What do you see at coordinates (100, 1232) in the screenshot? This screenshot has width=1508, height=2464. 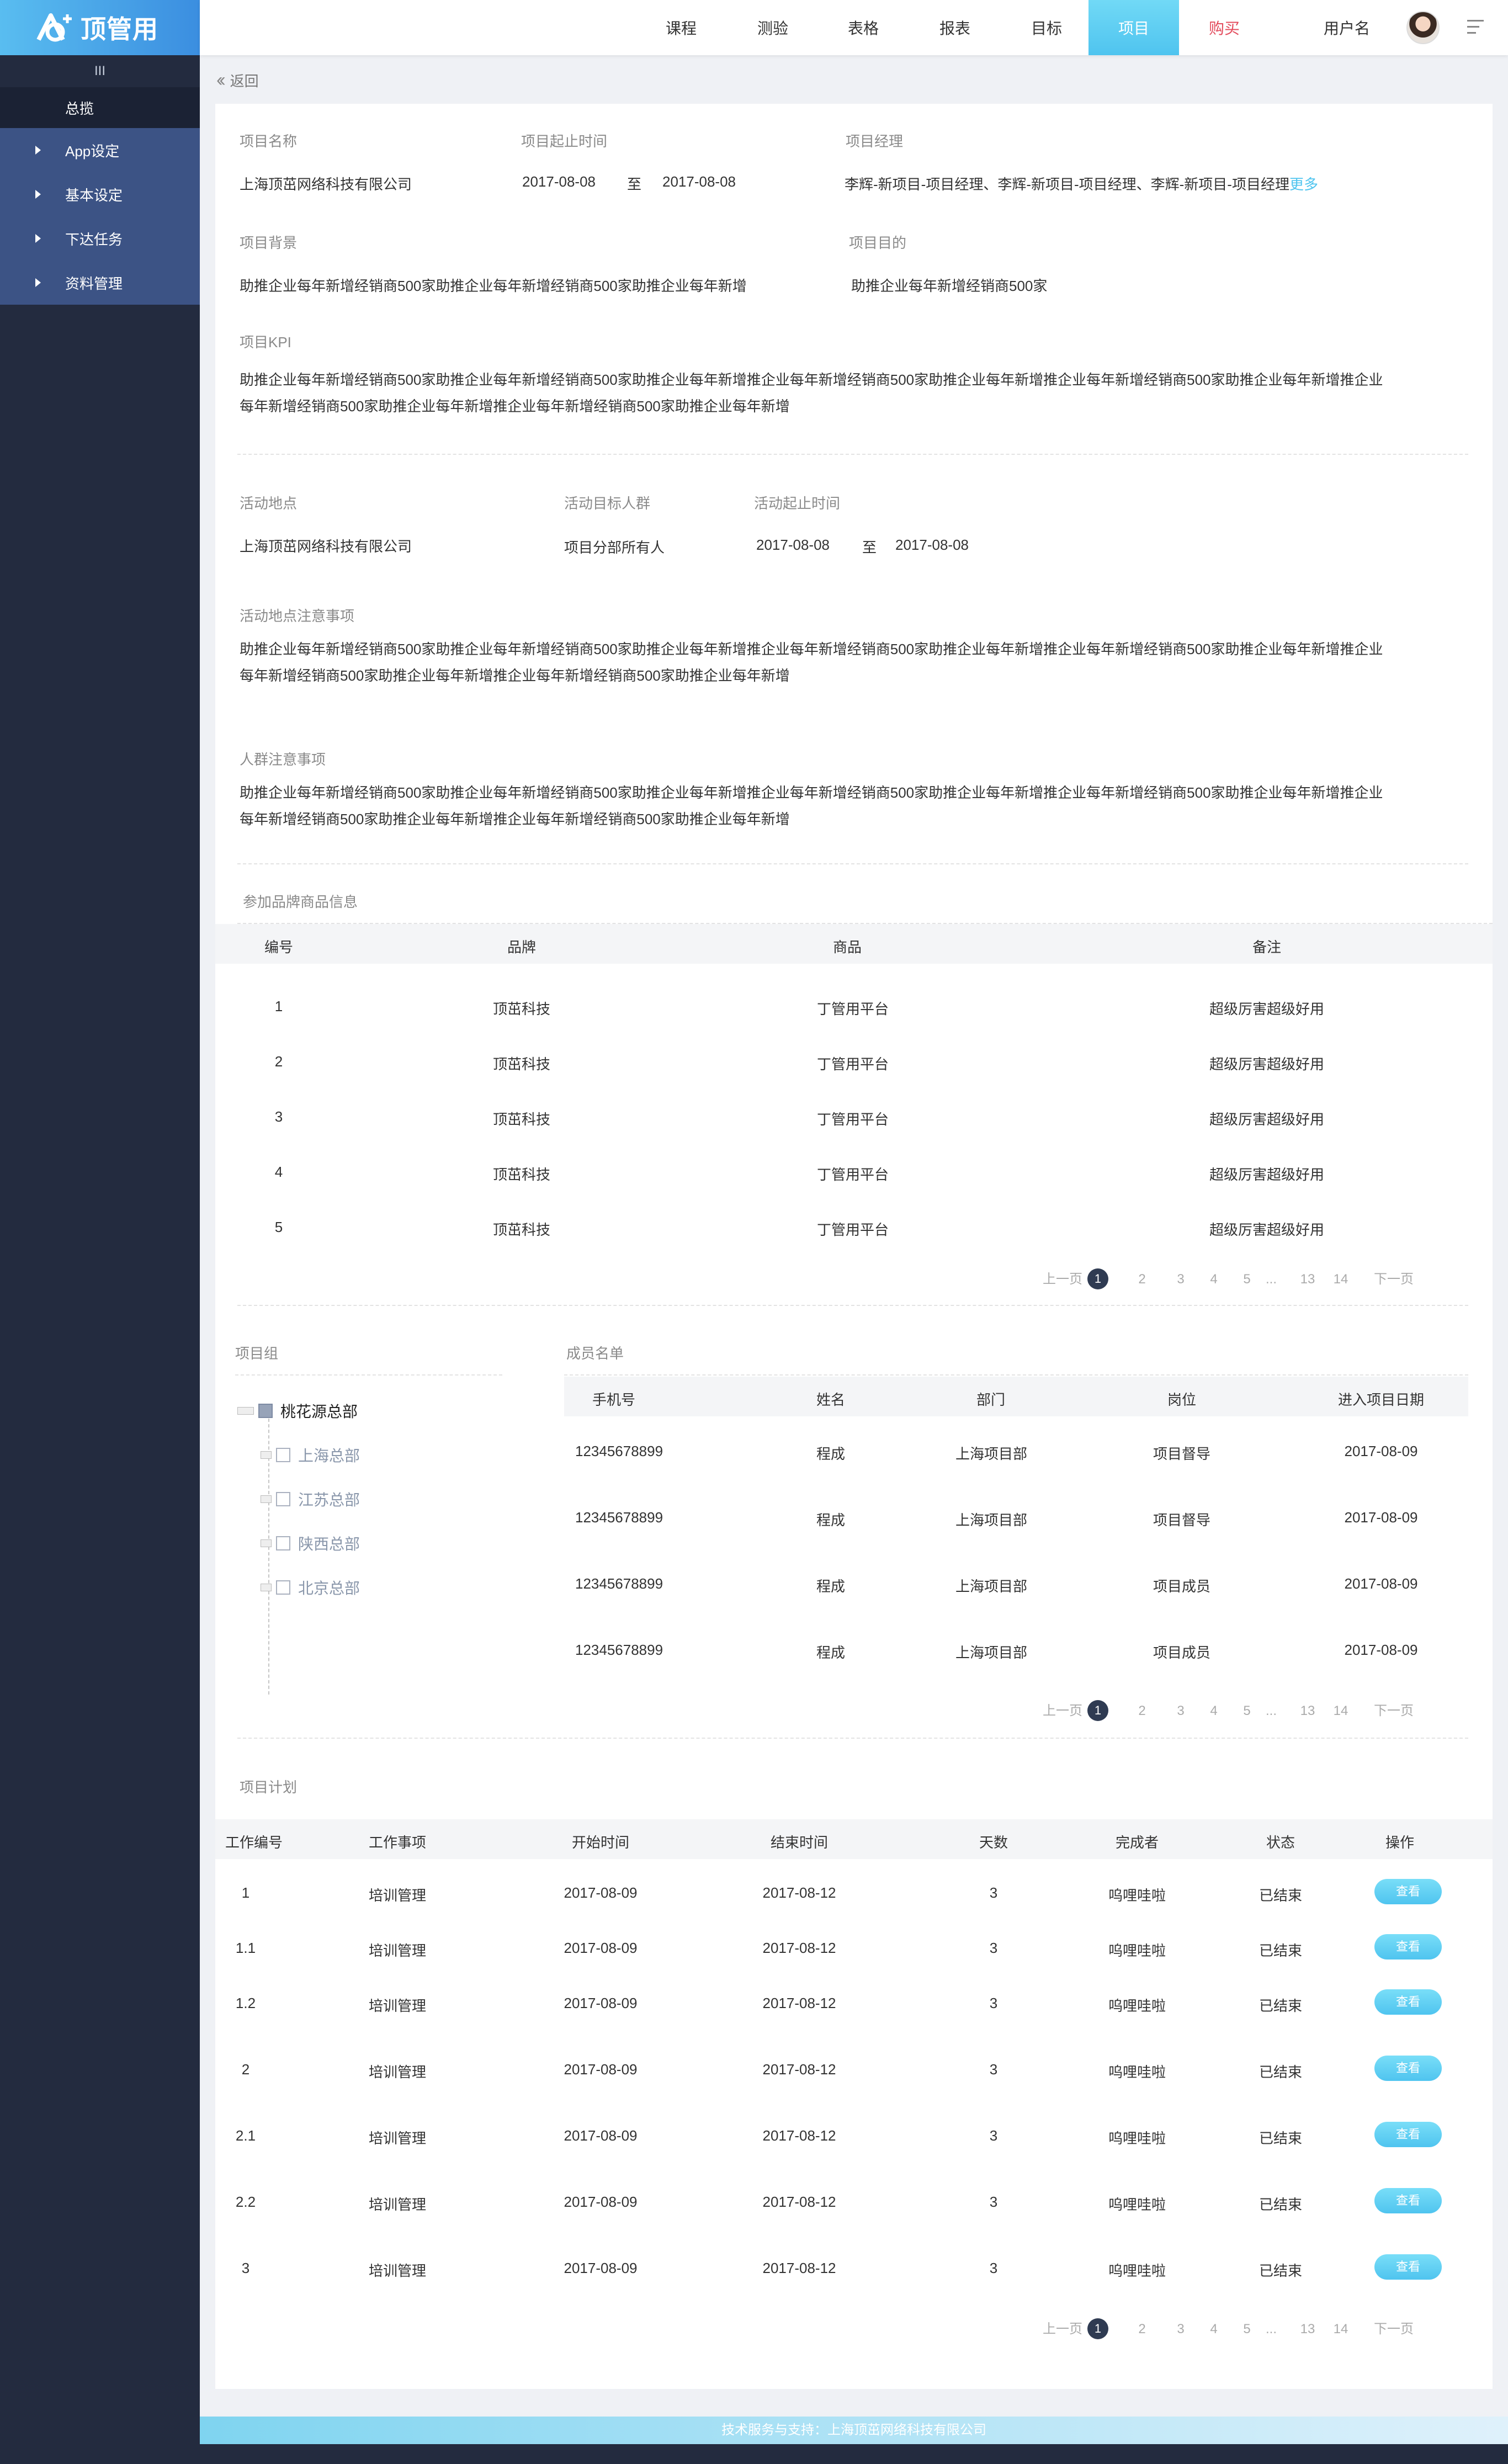 I see `sidebar: 顶管用 III 总揽 App设定 基本设定 下达任务 资料管理` at bounding box center [100, 1232].